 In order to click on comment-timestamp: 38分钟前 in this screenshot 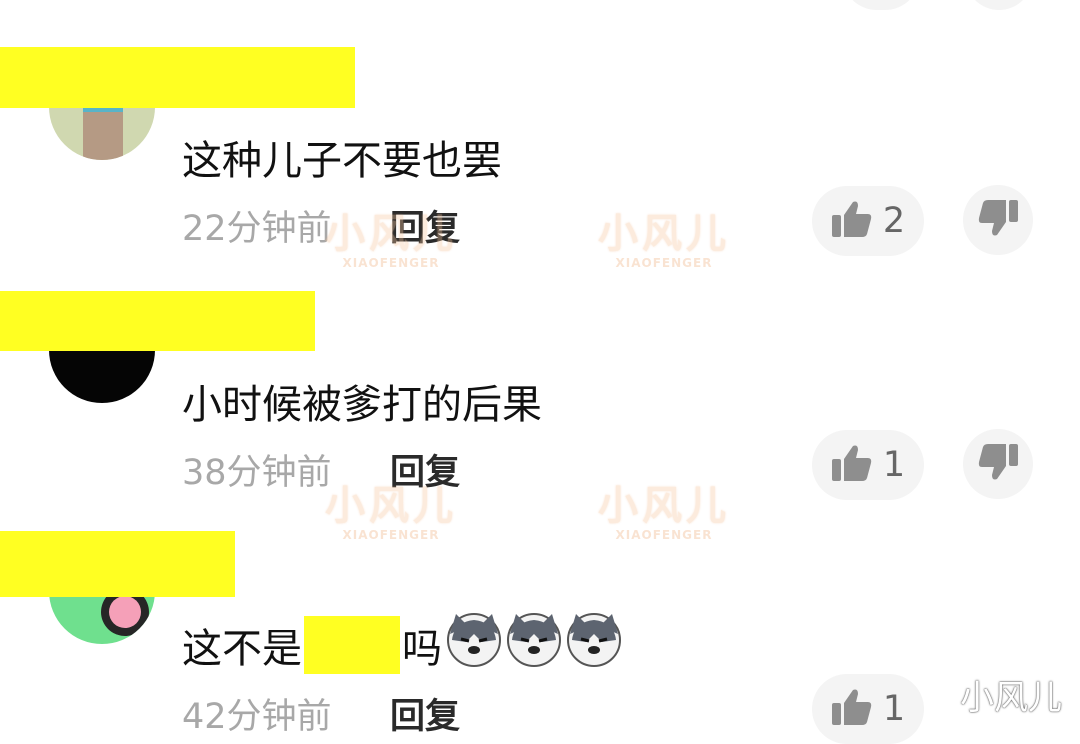, I will do `click(257, 473)`.